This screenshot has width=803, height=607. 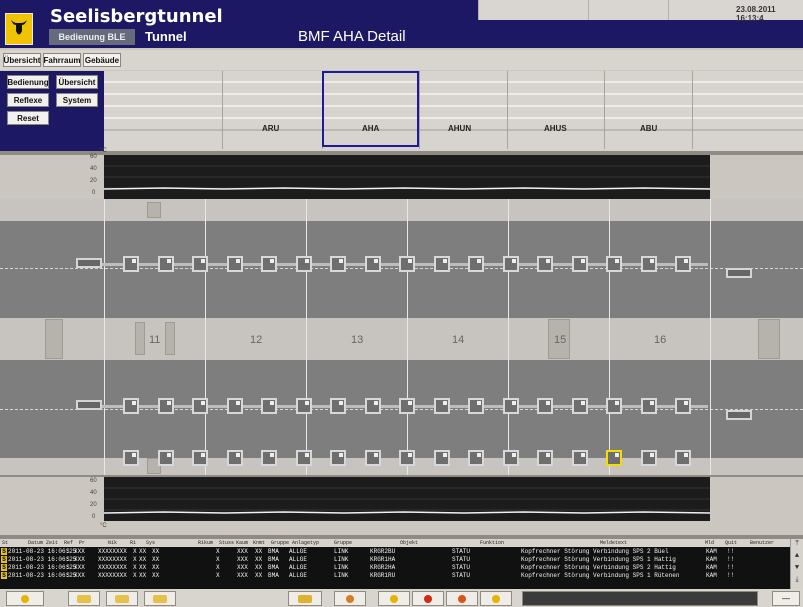 I want to click on column-header: Meldetext, so click(x=613, y=543).